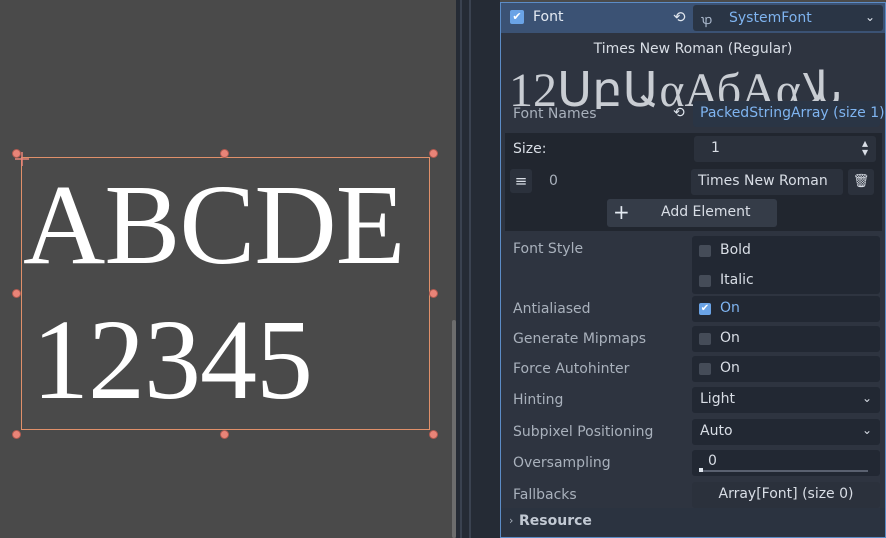  I want to click on array-size-label: Size:, so click(530, 149).